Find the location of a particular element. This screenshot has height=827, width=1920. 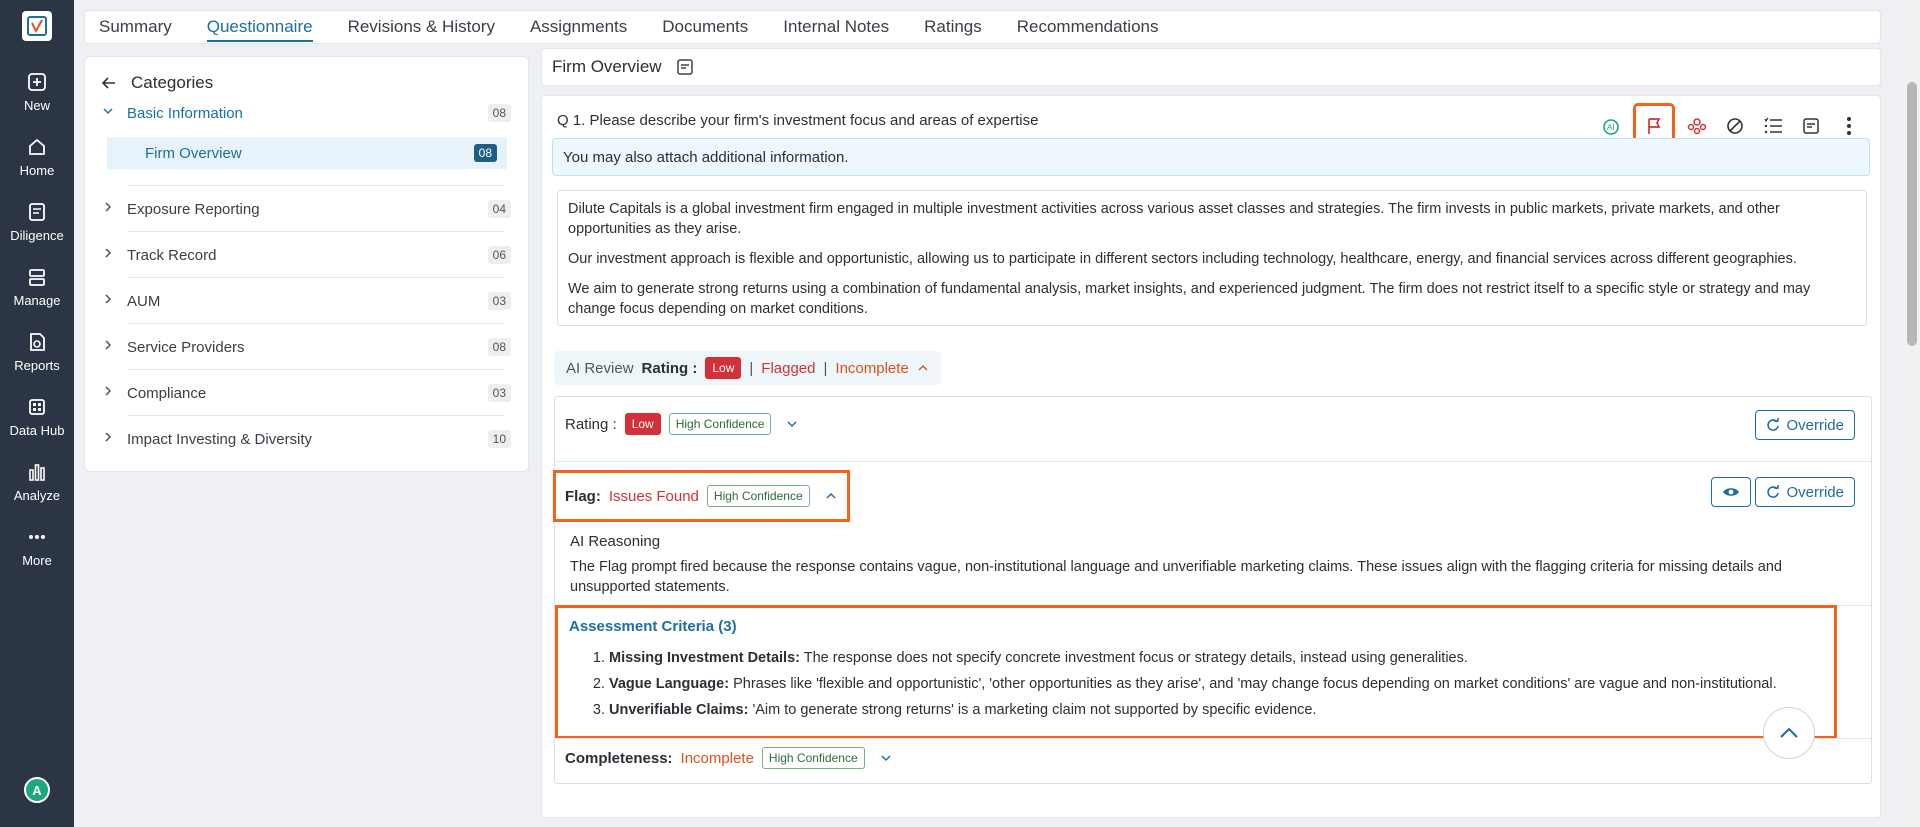

category-exposure-reporting: Exposure Reporting 04 is located at coordinates (306, 209).